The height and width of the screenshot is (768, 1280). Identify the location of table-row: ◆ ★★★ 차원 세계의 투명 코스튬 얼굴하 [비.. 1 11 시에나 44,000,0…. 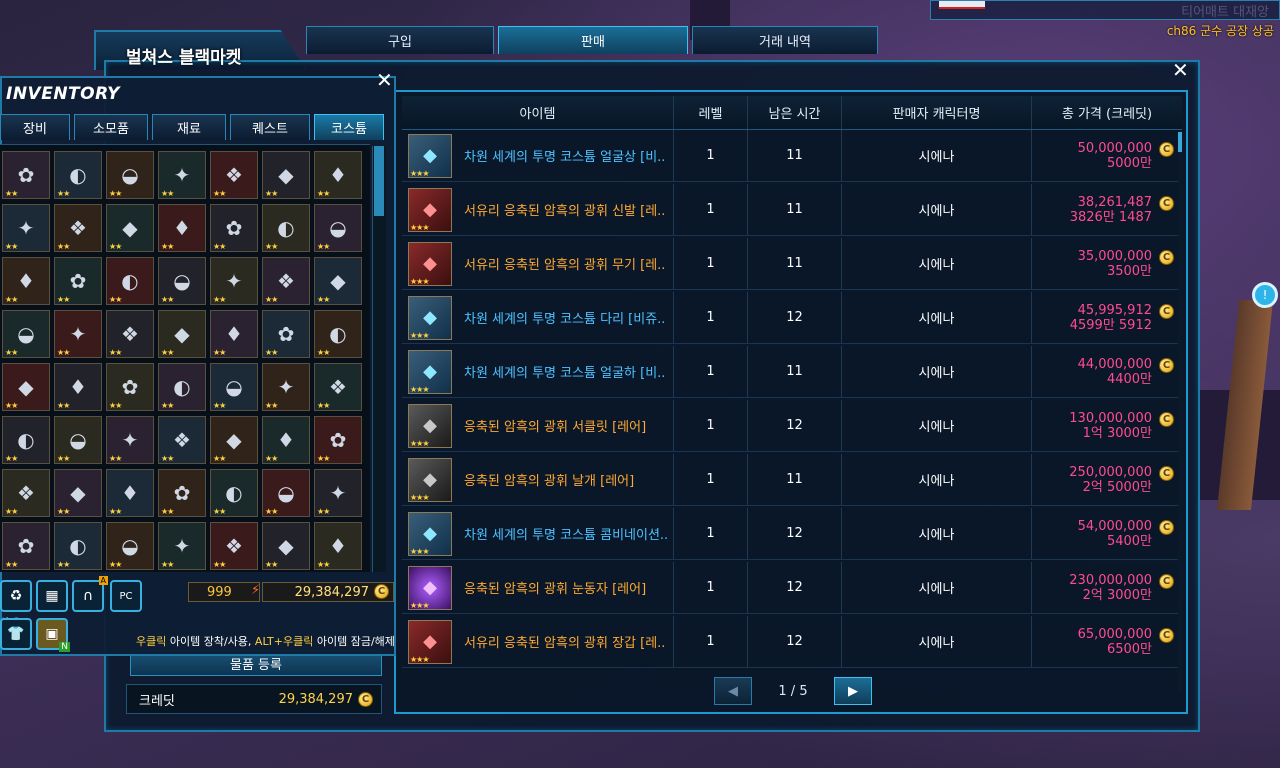
(792, 372).